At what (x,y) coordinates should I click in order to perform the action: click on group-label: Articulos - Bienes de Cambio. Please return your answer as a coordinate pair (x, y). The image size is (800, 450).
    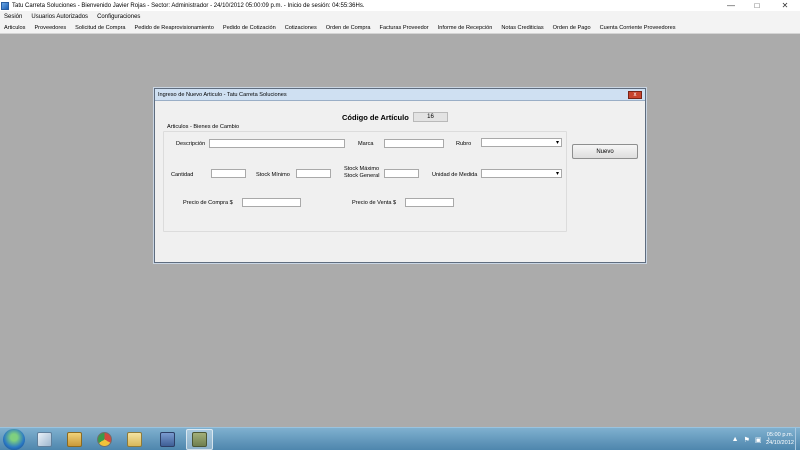
    Looking at the image, I should click on (203, 127).